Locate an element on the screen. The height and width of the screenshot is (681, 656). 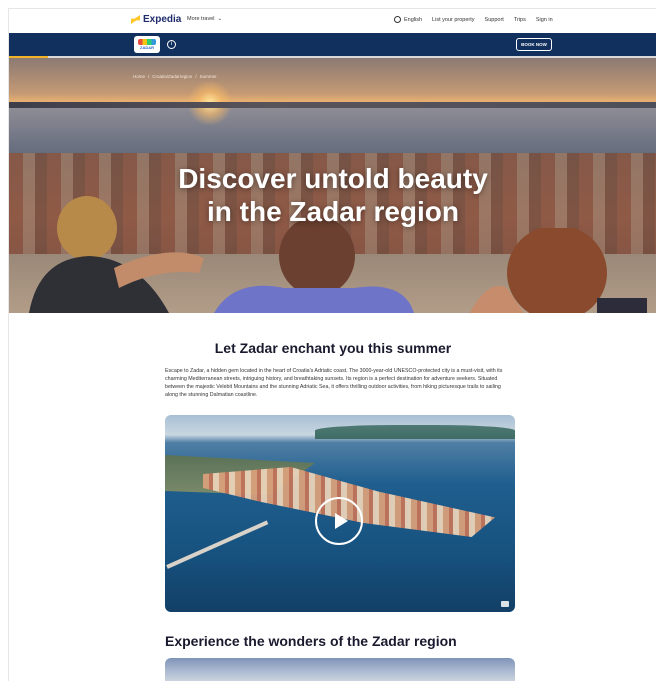
zadar-region-logo: ZADAR is located at coordinates (147, 44).